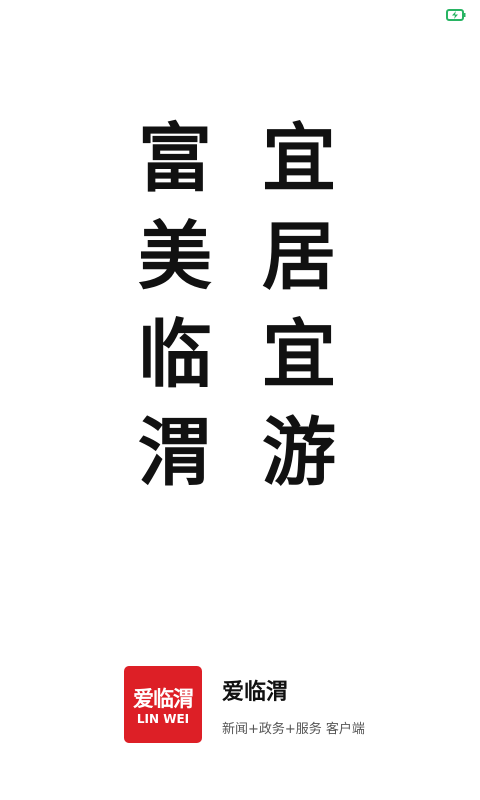  What do you see at coordinates (240, 12) in the screenshot?
I see `status-bar` at bounding box center [240, 12].